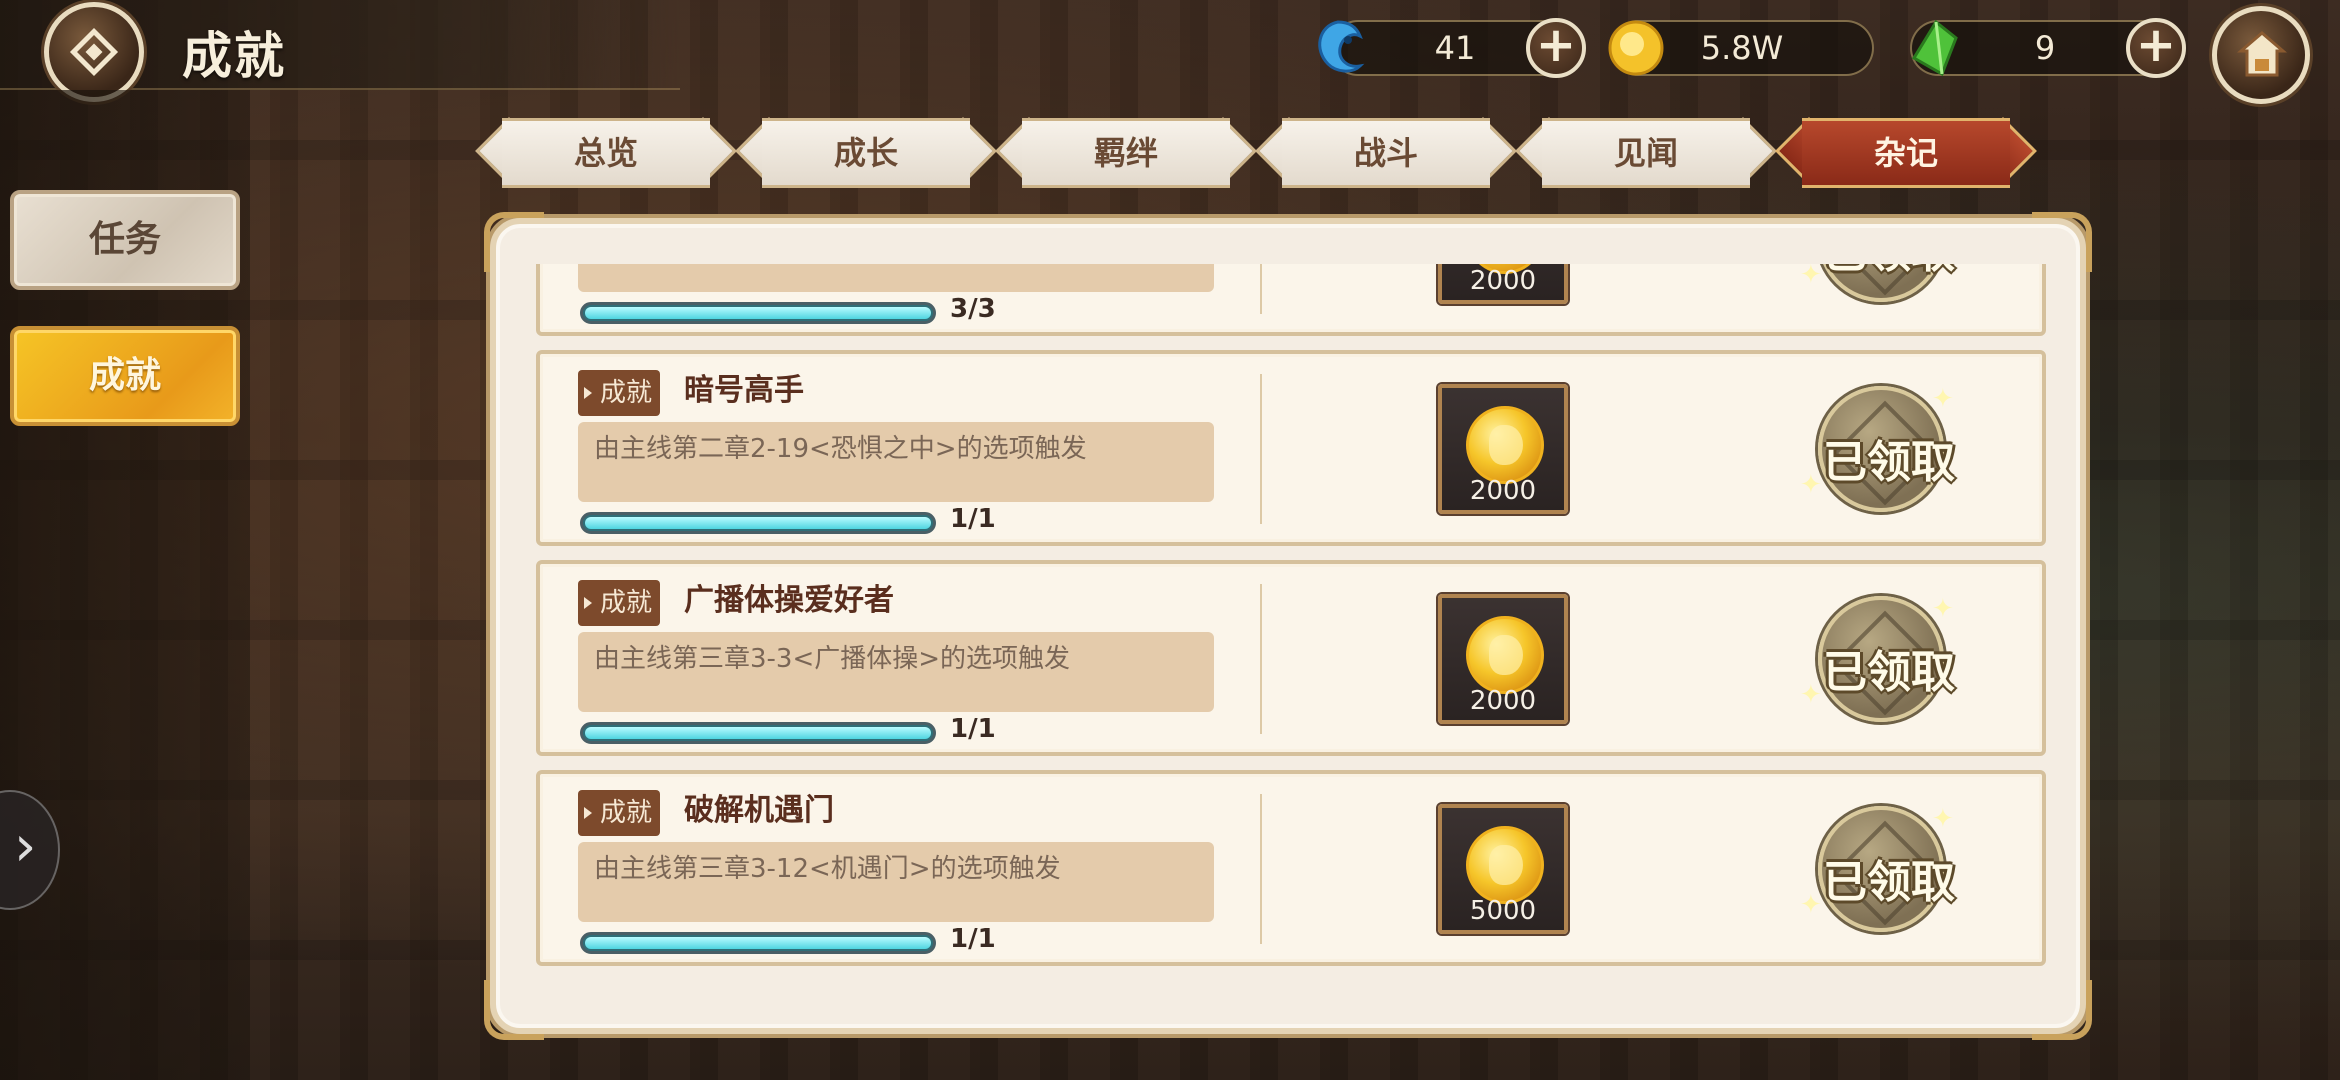  I want to click on tab-misc: 杂记, so click(1906, 152).